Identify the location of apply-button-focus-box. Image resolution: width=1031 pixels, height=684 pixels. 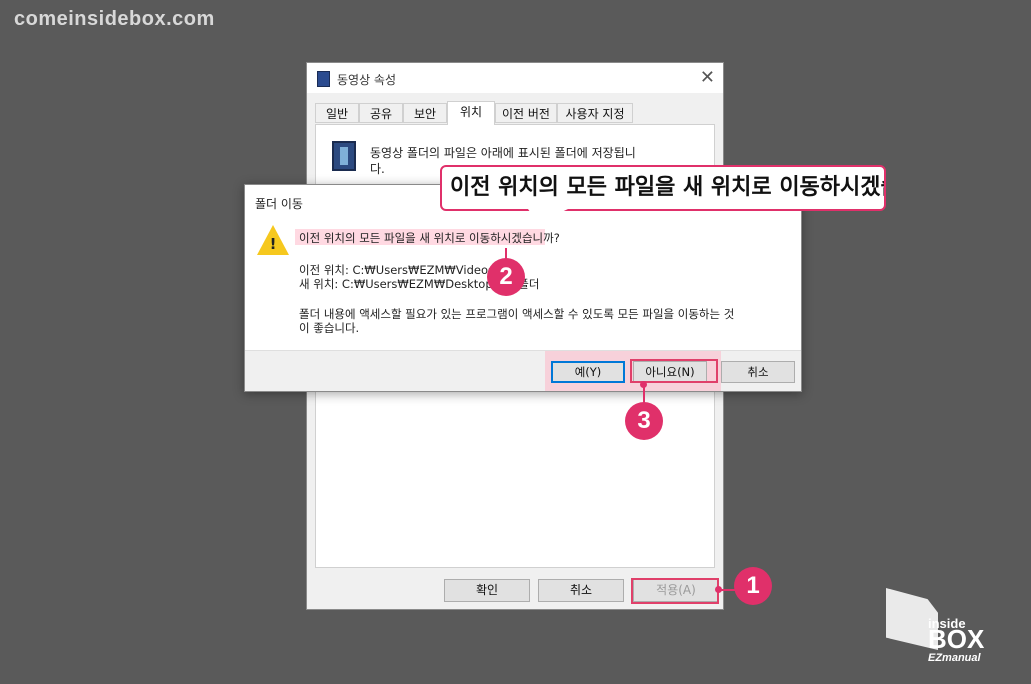
(675, 591).